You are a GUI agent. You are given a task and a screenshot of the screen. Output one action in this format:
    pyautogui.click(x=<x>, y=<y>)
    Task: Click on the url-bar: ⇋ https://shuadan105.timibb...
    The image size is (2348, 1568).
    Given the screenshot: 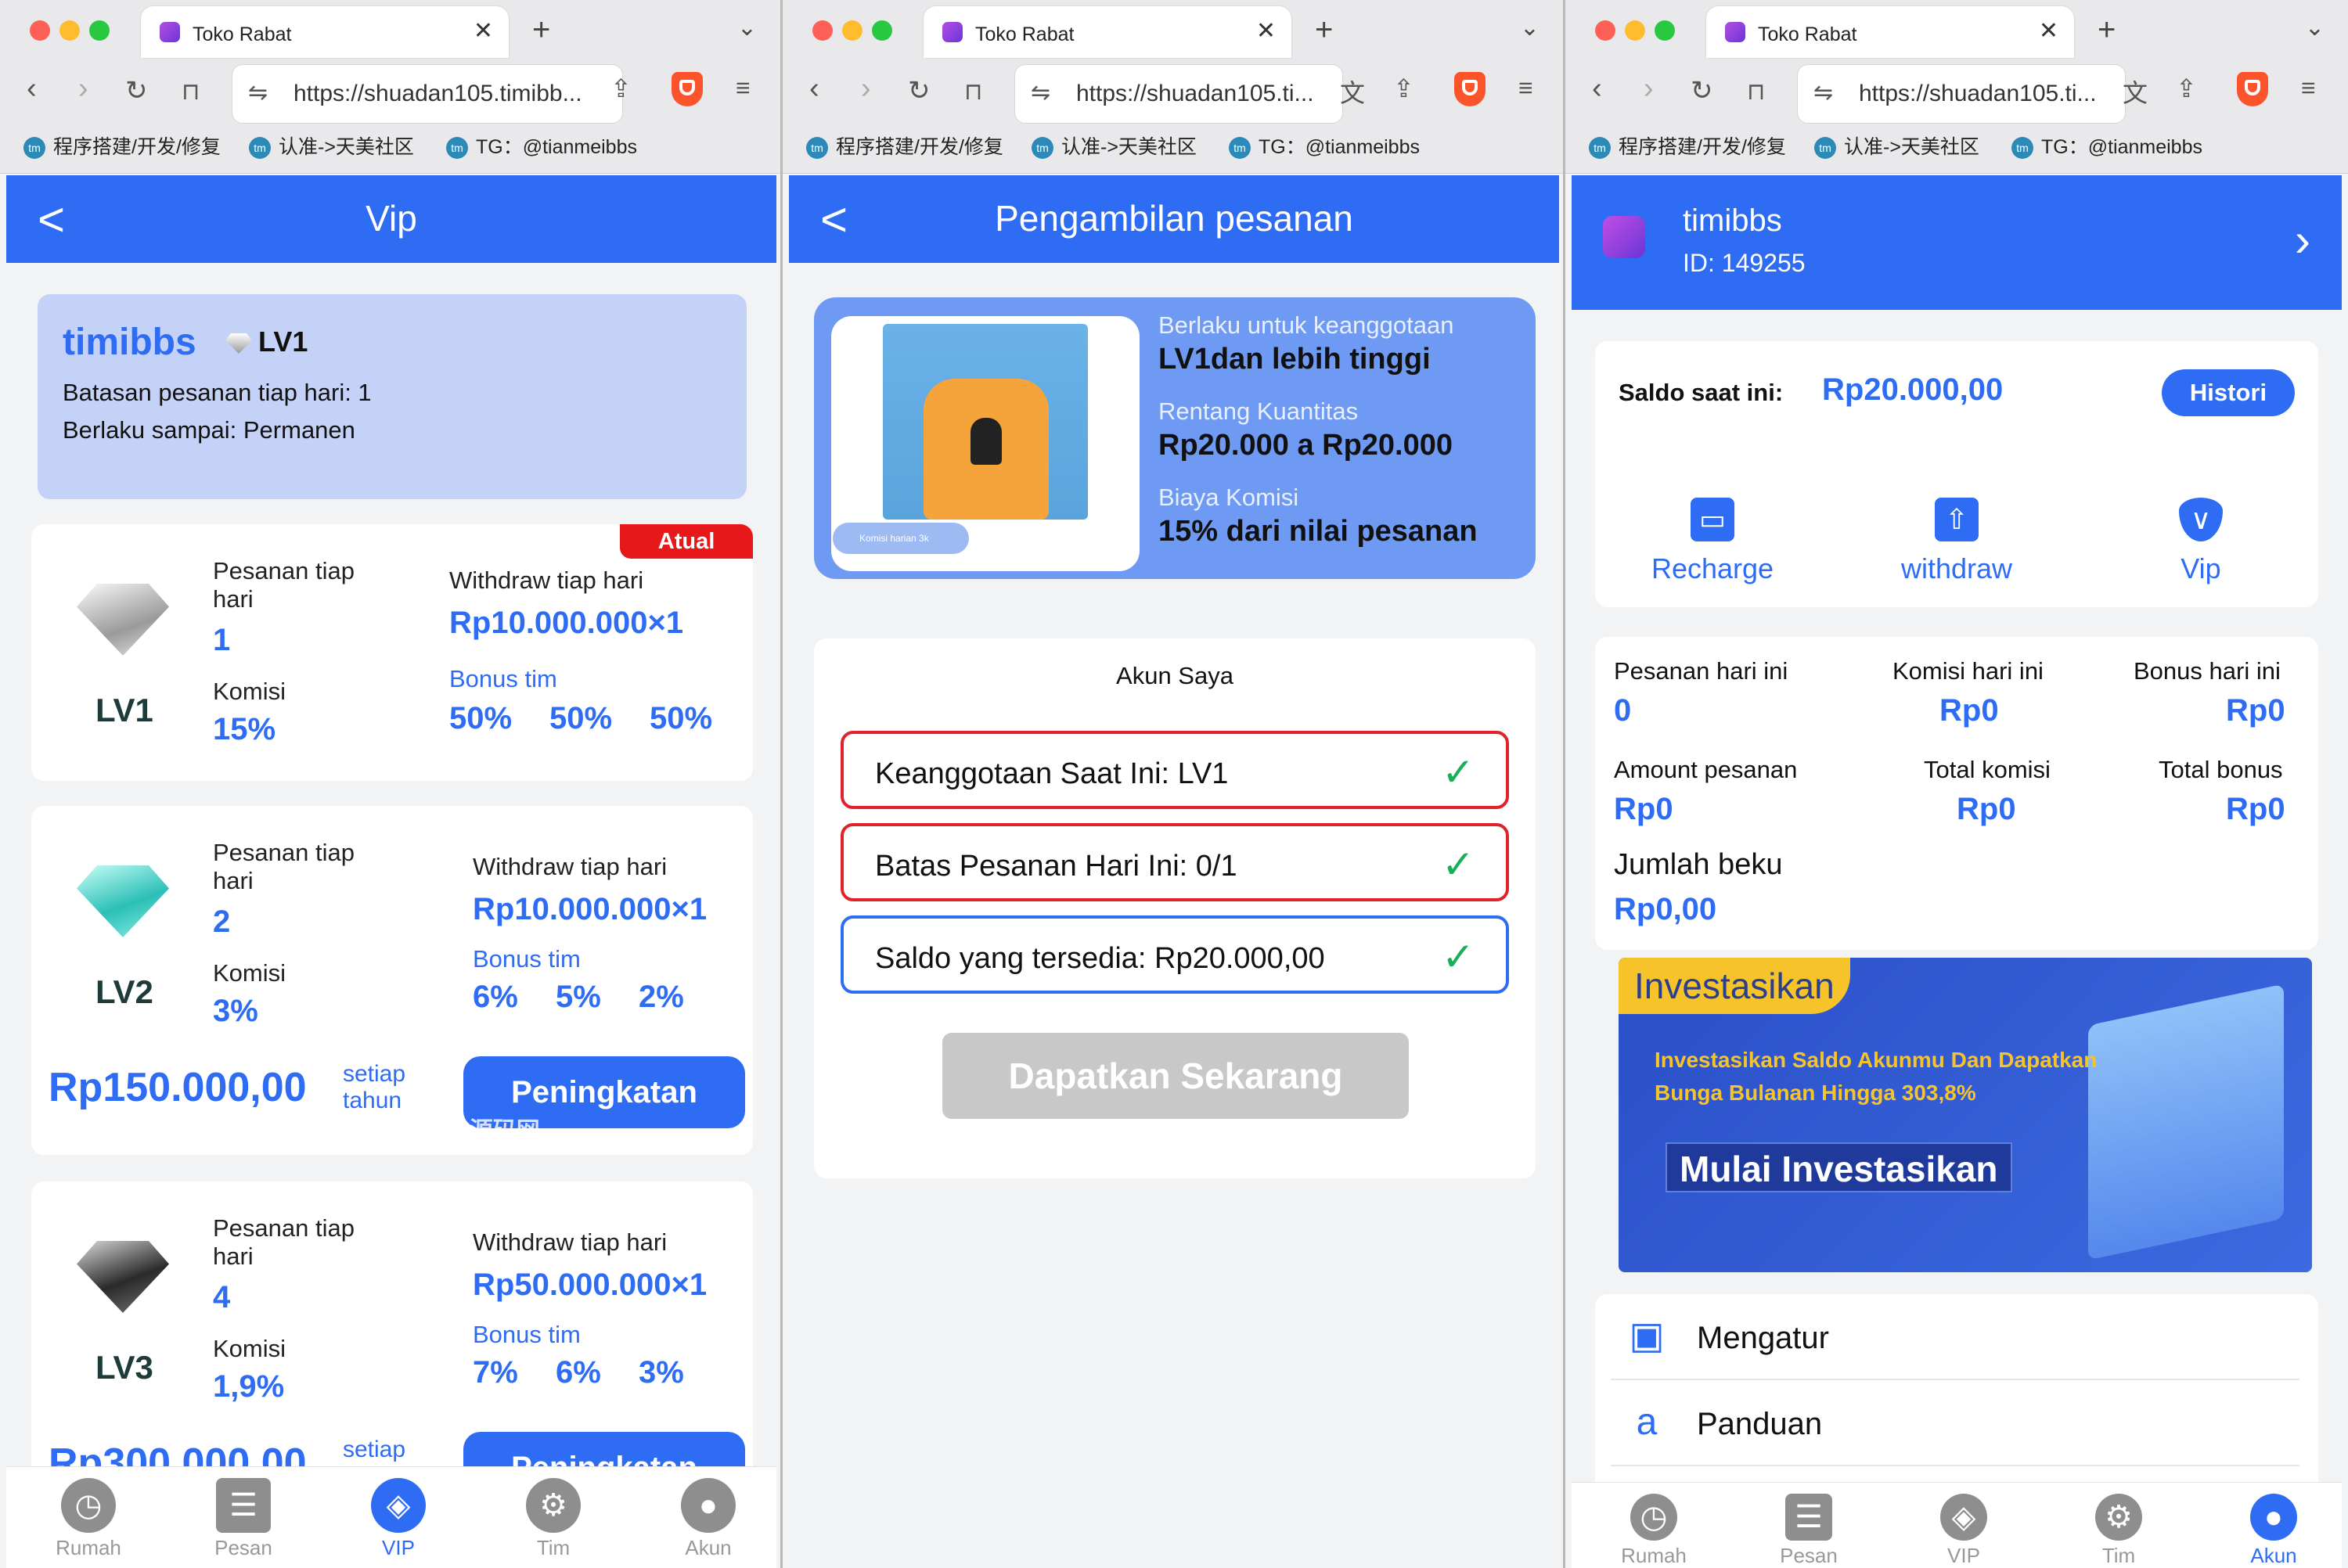 What is the action you would take?
    pyautogui.click(x=427, y=94)
    